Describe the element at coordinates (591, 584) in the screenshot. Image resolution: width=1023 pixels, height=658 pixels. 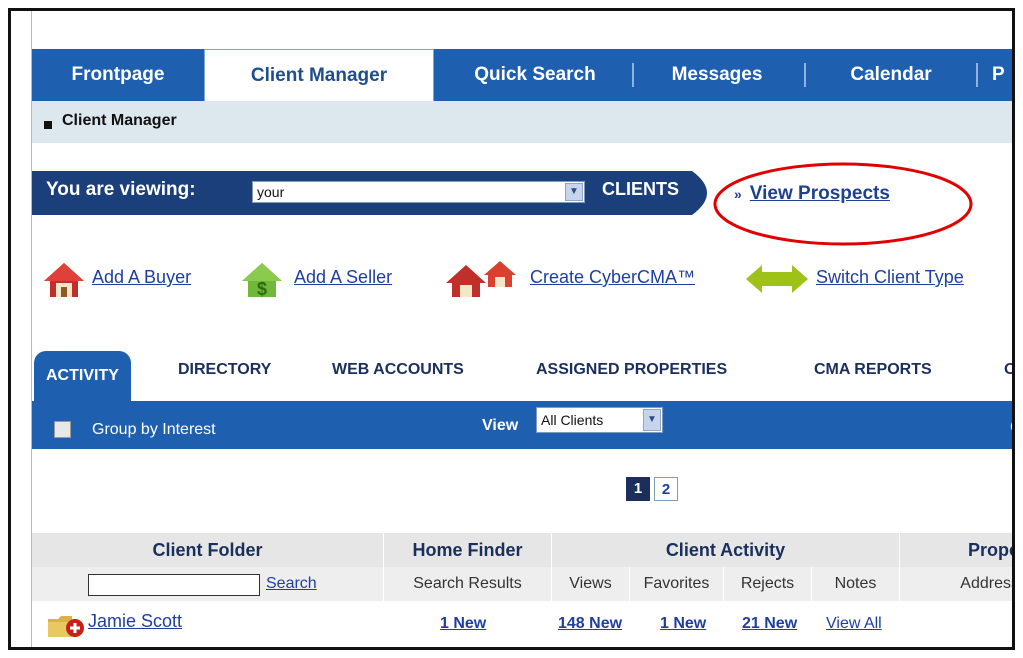
I see `subcol-views: Views` at that location.